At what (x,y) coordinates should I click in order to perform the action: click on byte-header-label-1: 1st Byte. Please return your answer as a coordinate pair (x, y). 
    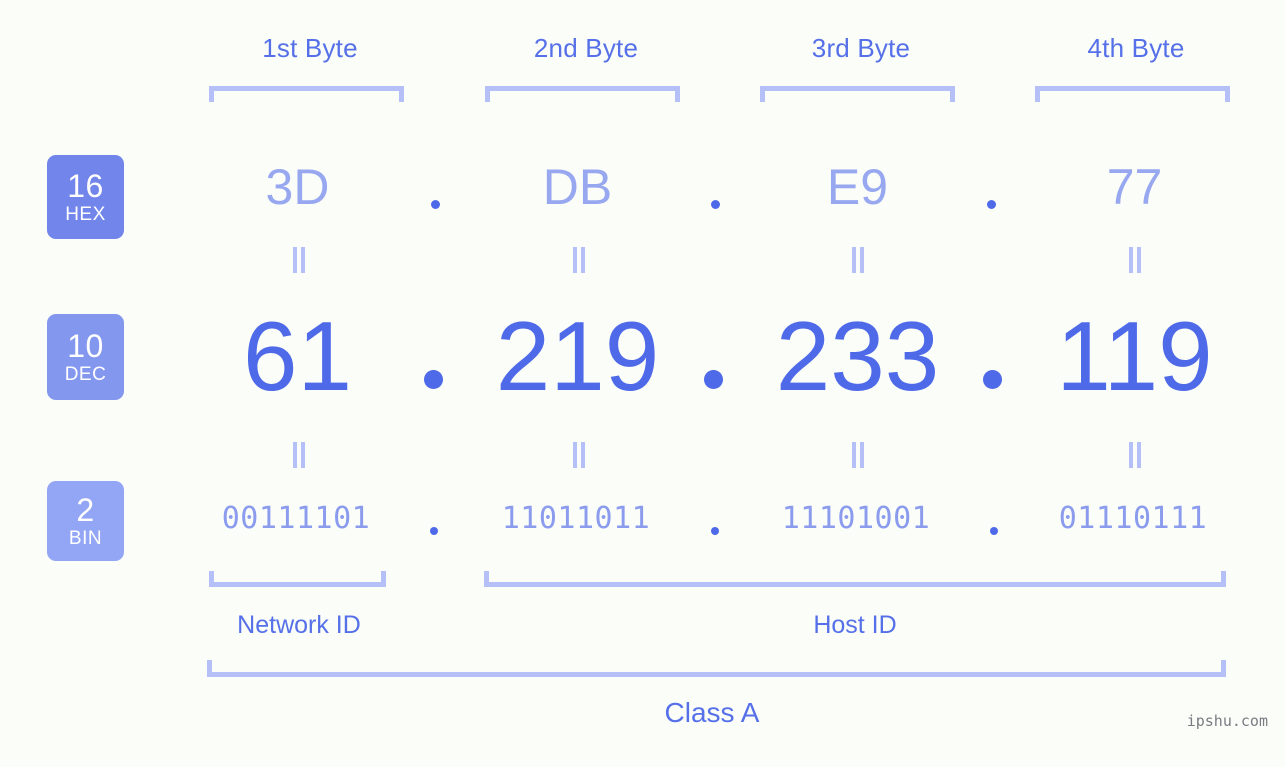
    Looking at the image, I should click on (310, 48).